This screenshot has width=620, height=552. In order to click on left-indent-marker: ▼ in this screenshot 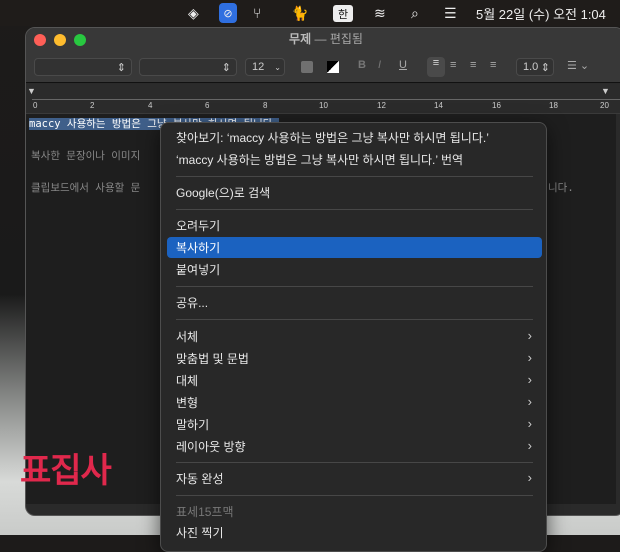, I will do `click(31, 91)`.